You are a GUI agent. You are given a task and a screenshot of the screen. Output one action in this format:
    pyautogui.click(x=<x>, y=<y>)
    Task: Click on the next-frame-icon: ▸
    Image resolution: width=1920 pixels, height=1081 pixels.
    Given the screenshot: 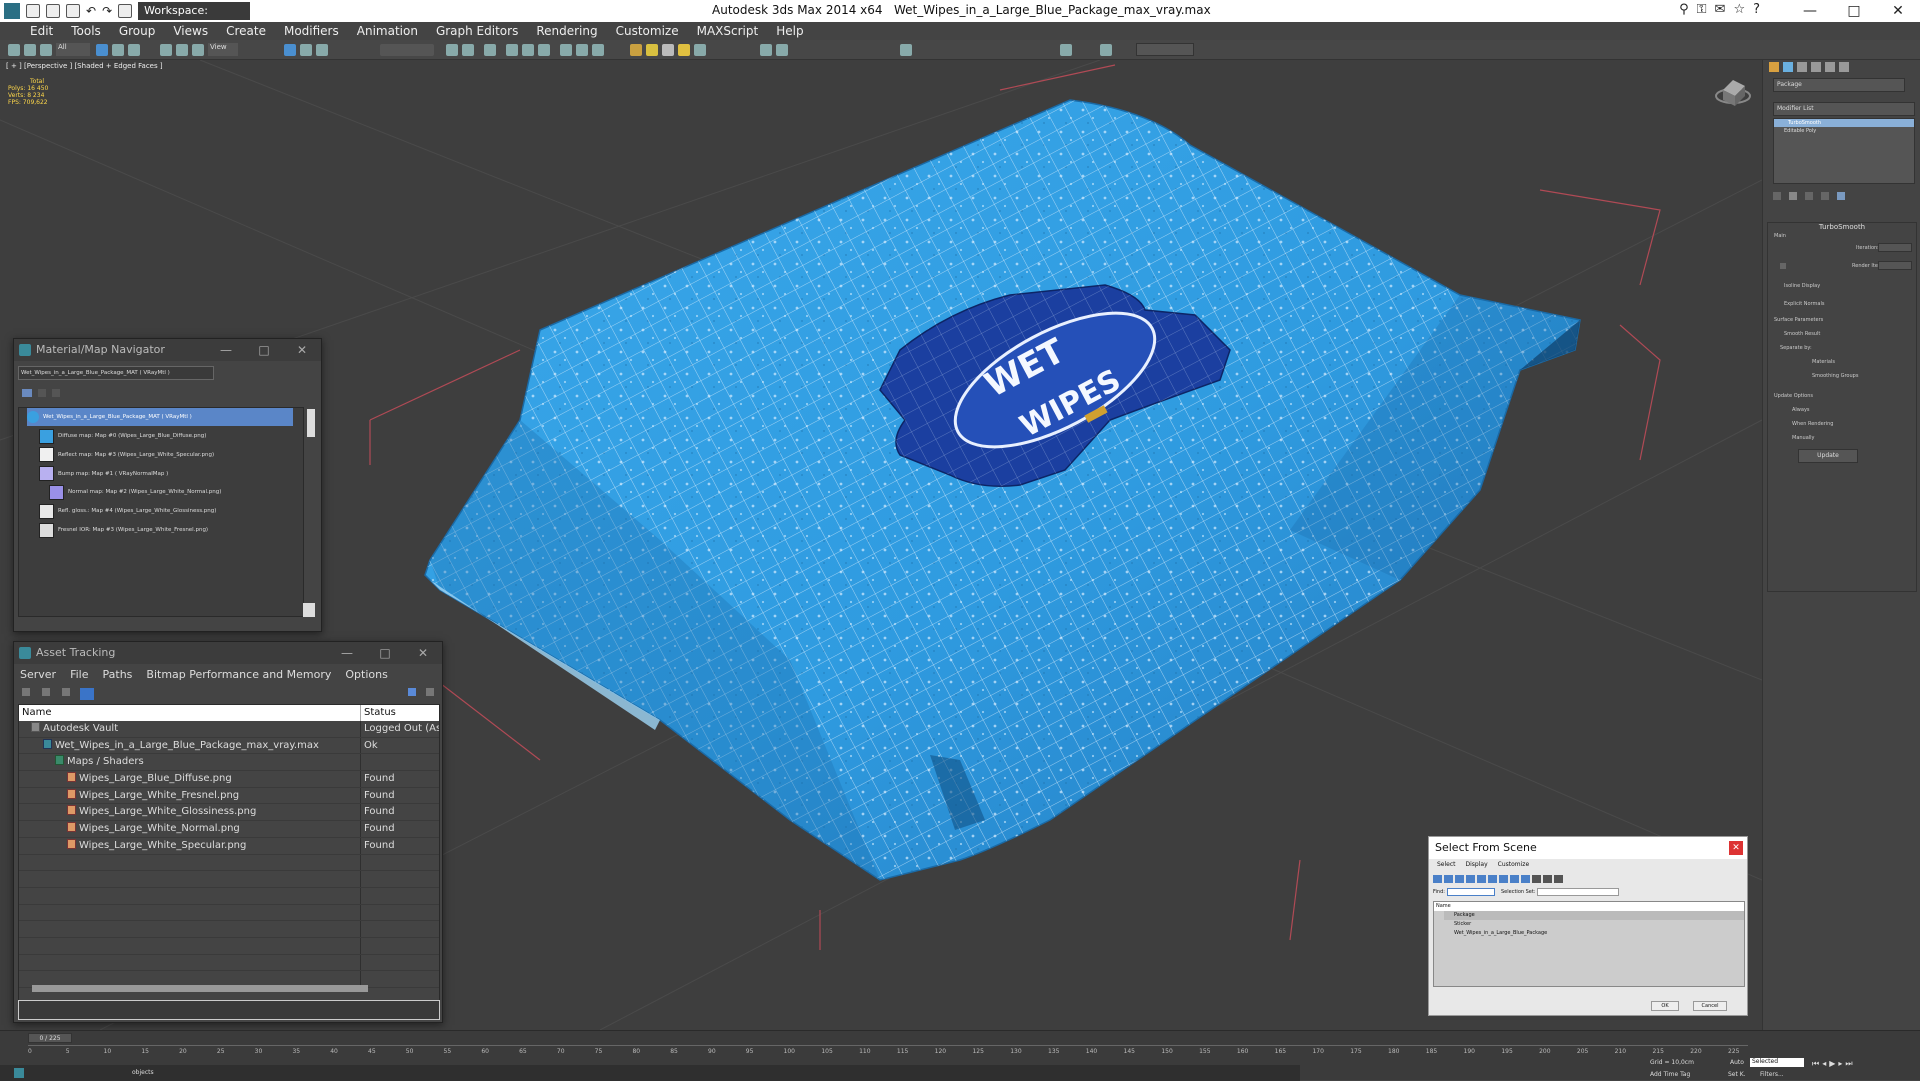 What is the action you would take?
    pyautogui.click(x=1840, y=1064)
    